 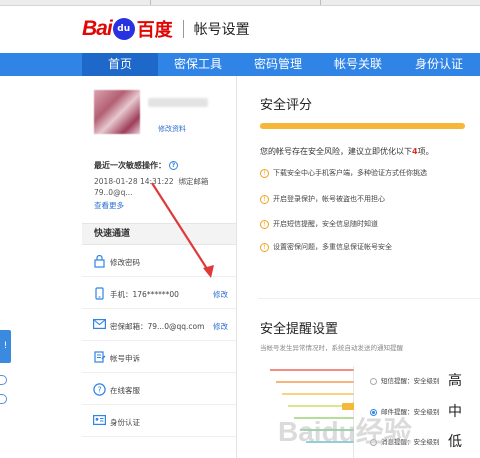 What do you see at coordinates (455, 412) in the screenshot?
I see `level-word-medium: 中` at bounding box center [455, 412].